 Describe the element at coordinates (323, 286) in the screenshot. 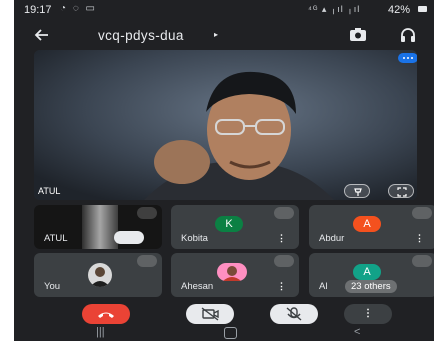

I see `tile-label: Al` at that location.